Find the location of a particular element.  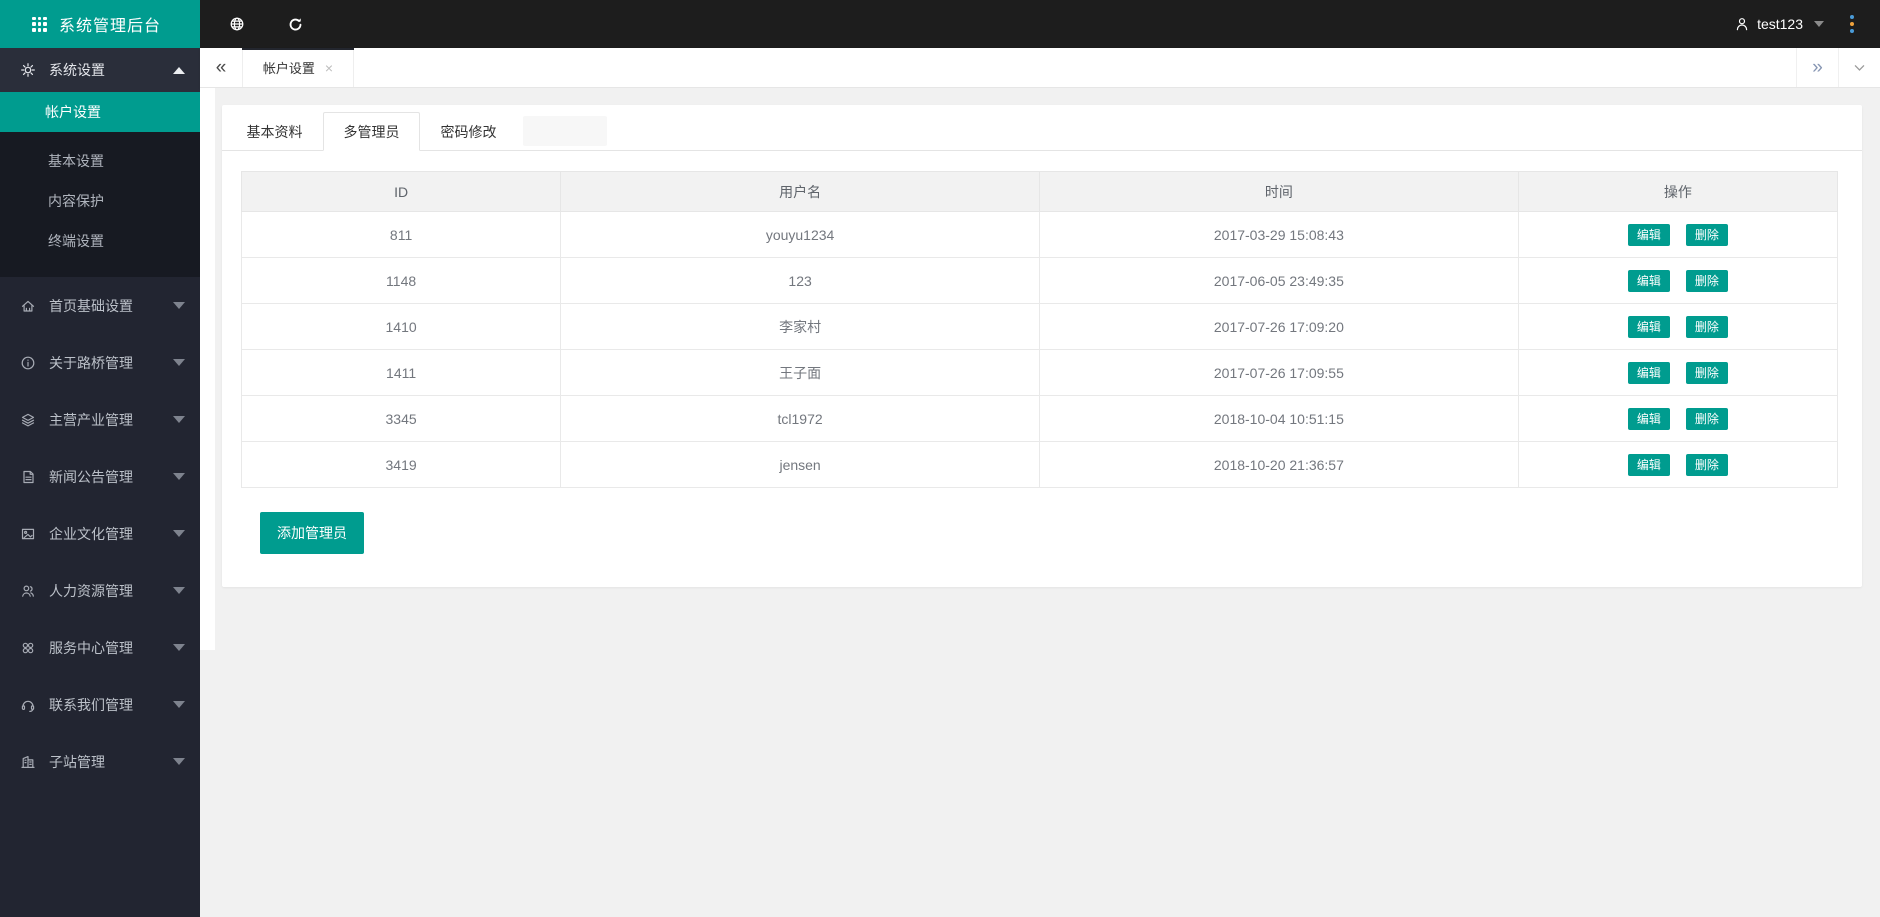

refresh-icon is located at coordinates (295, 24).